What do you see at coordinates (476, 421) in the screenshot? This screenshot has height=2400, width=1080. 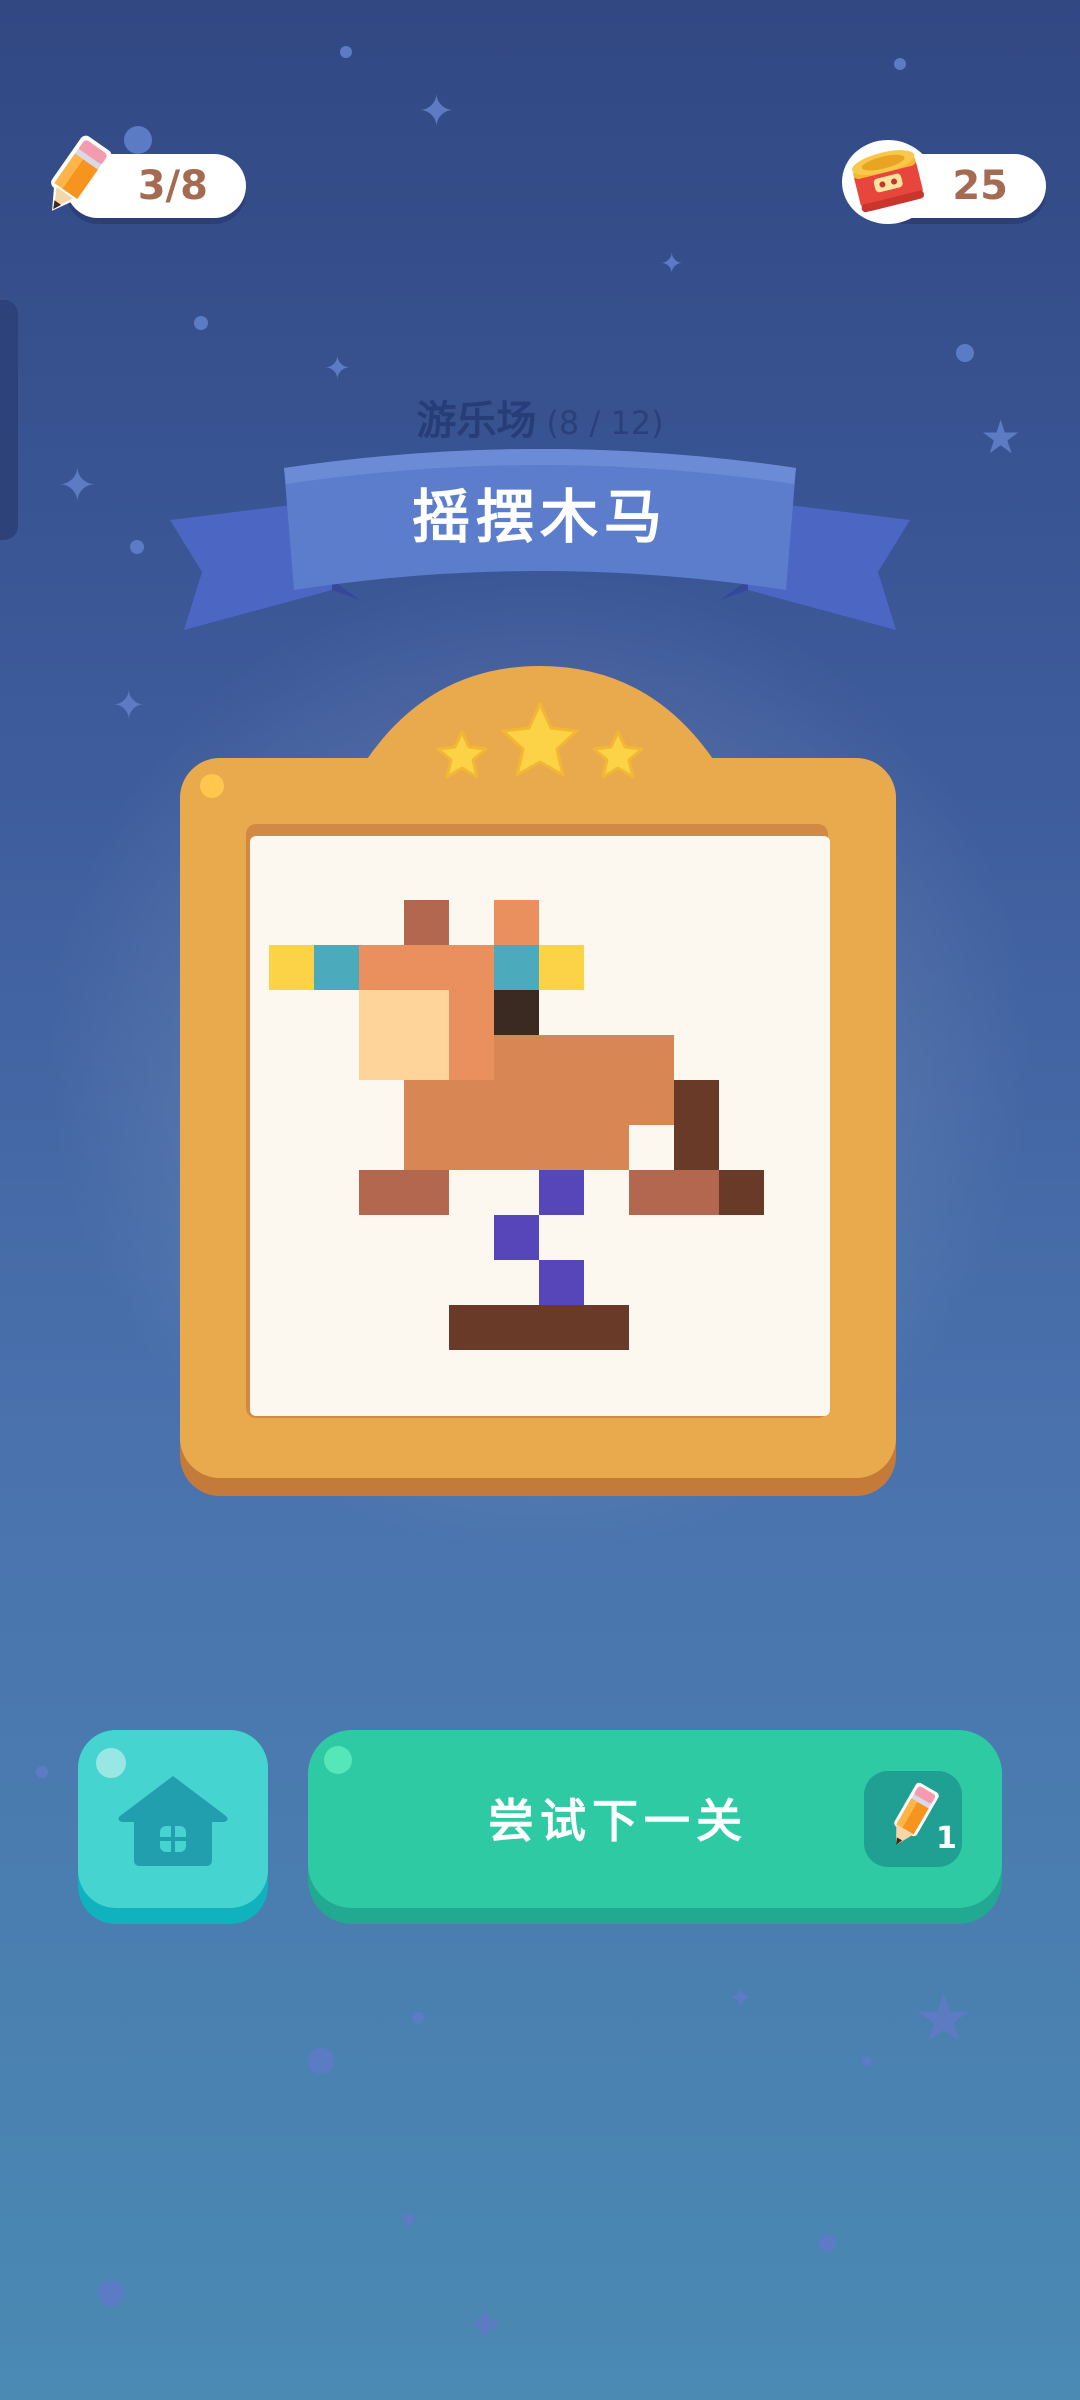 I see `category-name: 游乐场` at bounding box center [476, 421].